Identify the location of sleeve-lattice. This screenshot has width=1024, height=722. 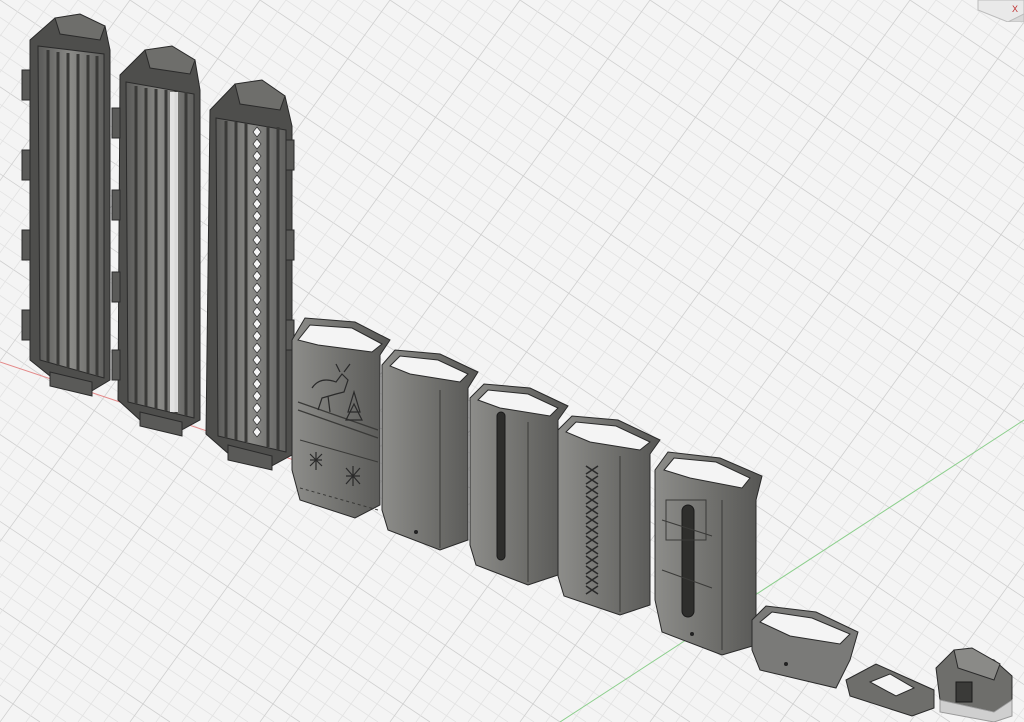
(609, 515).